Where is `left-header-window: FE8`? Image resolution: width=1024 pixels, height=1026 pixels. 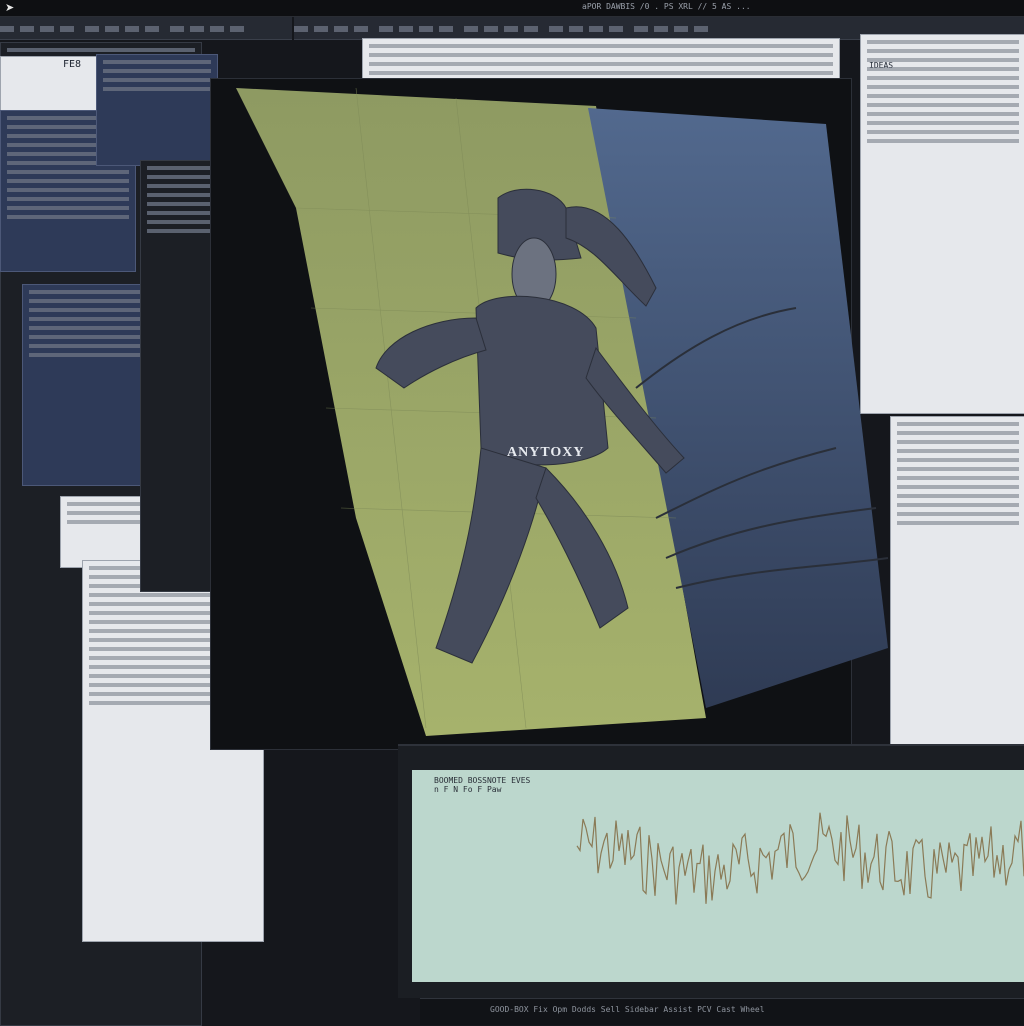
left-header-window: FE8 is located at coordinates (50, 84).